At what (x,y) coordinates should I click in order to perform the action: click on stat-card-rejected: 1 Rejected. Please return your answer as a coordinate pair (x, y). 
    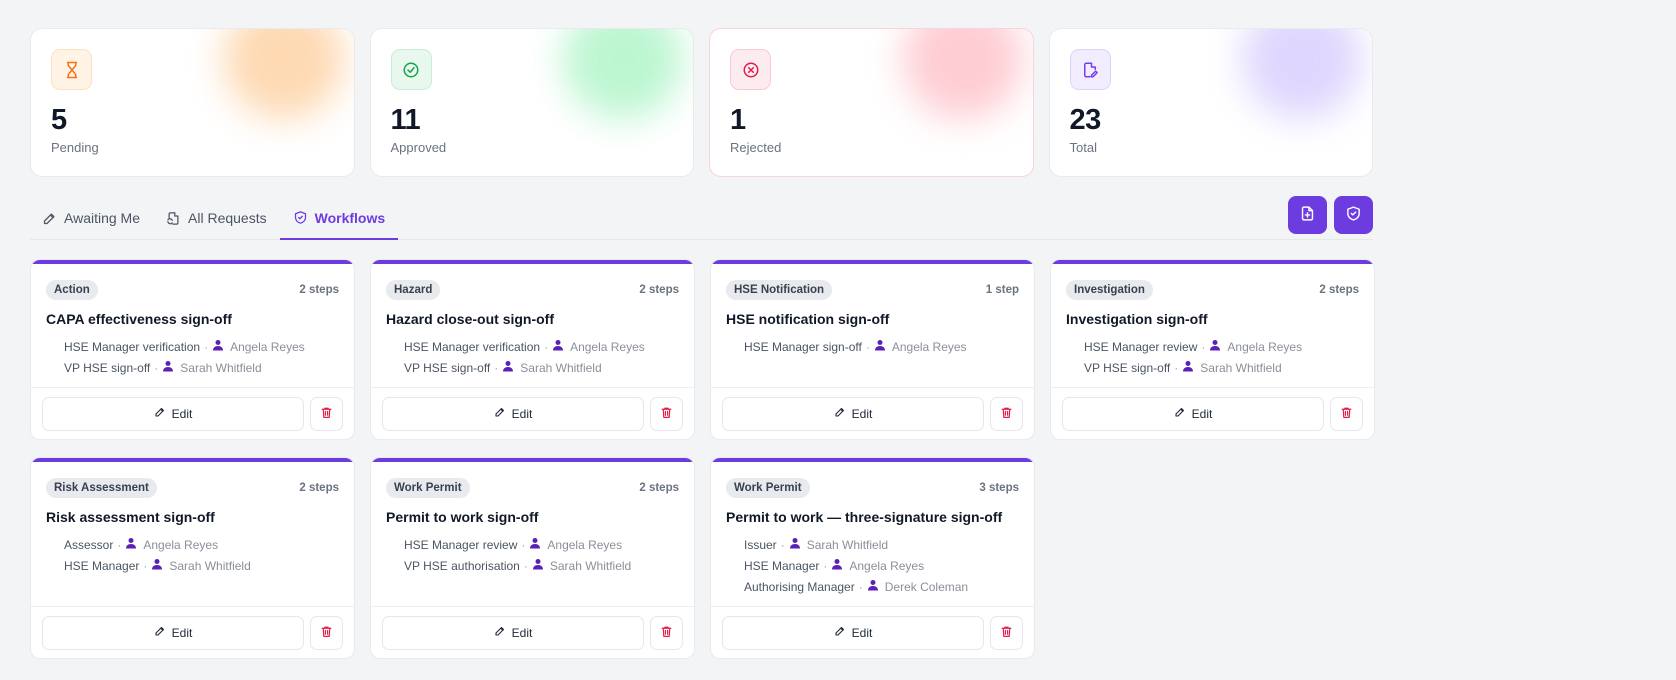
    Looking at the image, I should click on (871, 102).